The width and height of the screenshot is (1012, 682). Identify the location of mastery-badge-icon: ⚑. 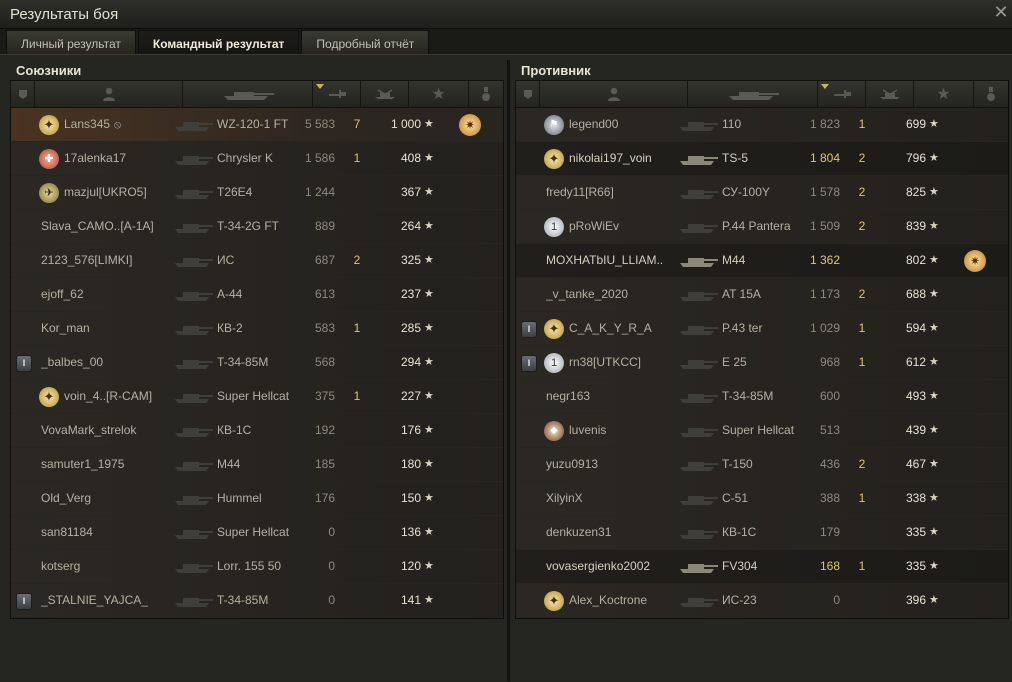
(554, 125).